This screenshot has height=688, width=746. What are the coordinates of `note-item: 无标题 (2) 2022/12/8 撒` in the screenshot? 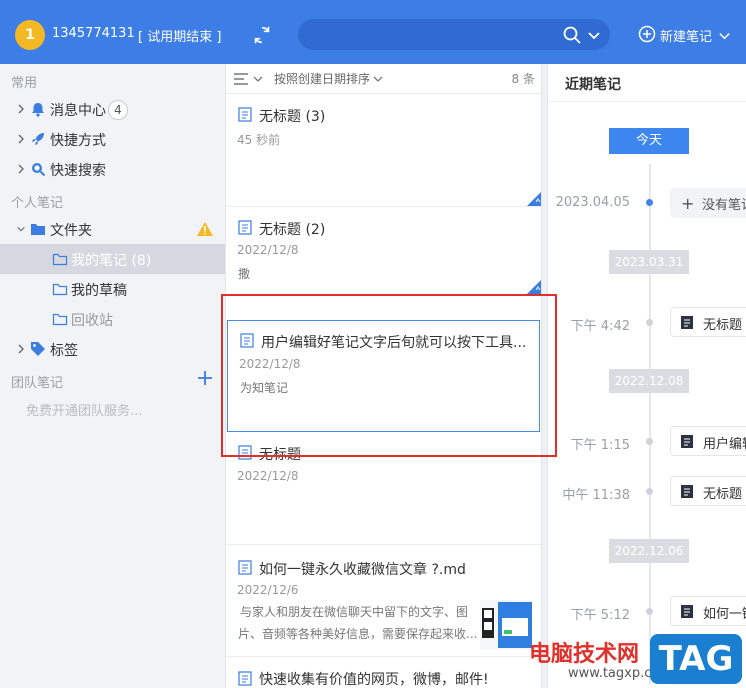 It's located at (383, 251).